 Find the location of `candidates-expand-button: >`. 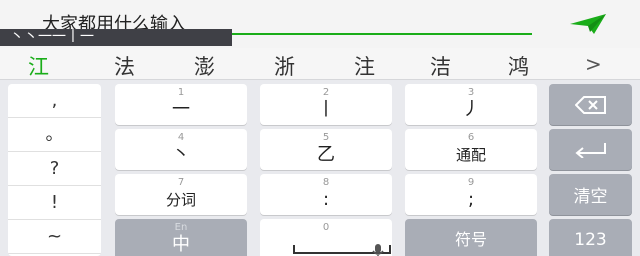

candidates-expand-button: > is located at coordinates (593, 64).